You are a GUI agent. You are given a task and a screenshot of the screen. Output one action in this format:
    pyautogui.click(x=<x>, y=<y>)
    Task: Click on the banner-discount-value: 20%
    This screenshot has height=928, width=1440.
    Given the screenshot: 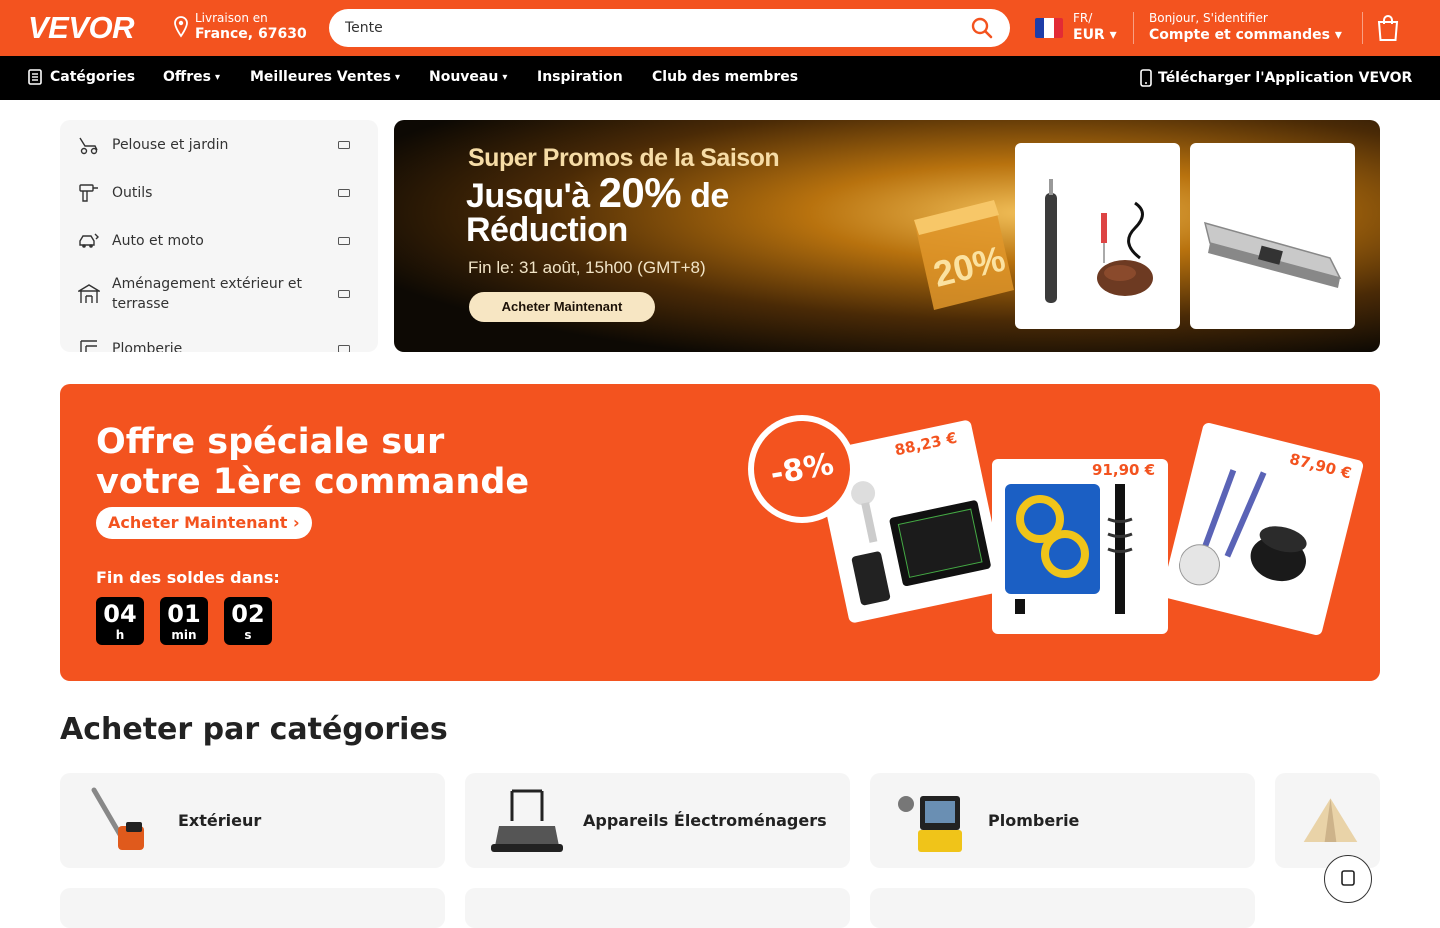 What is the action you would take?
    pyautogui.click(x=640, y=192)
    